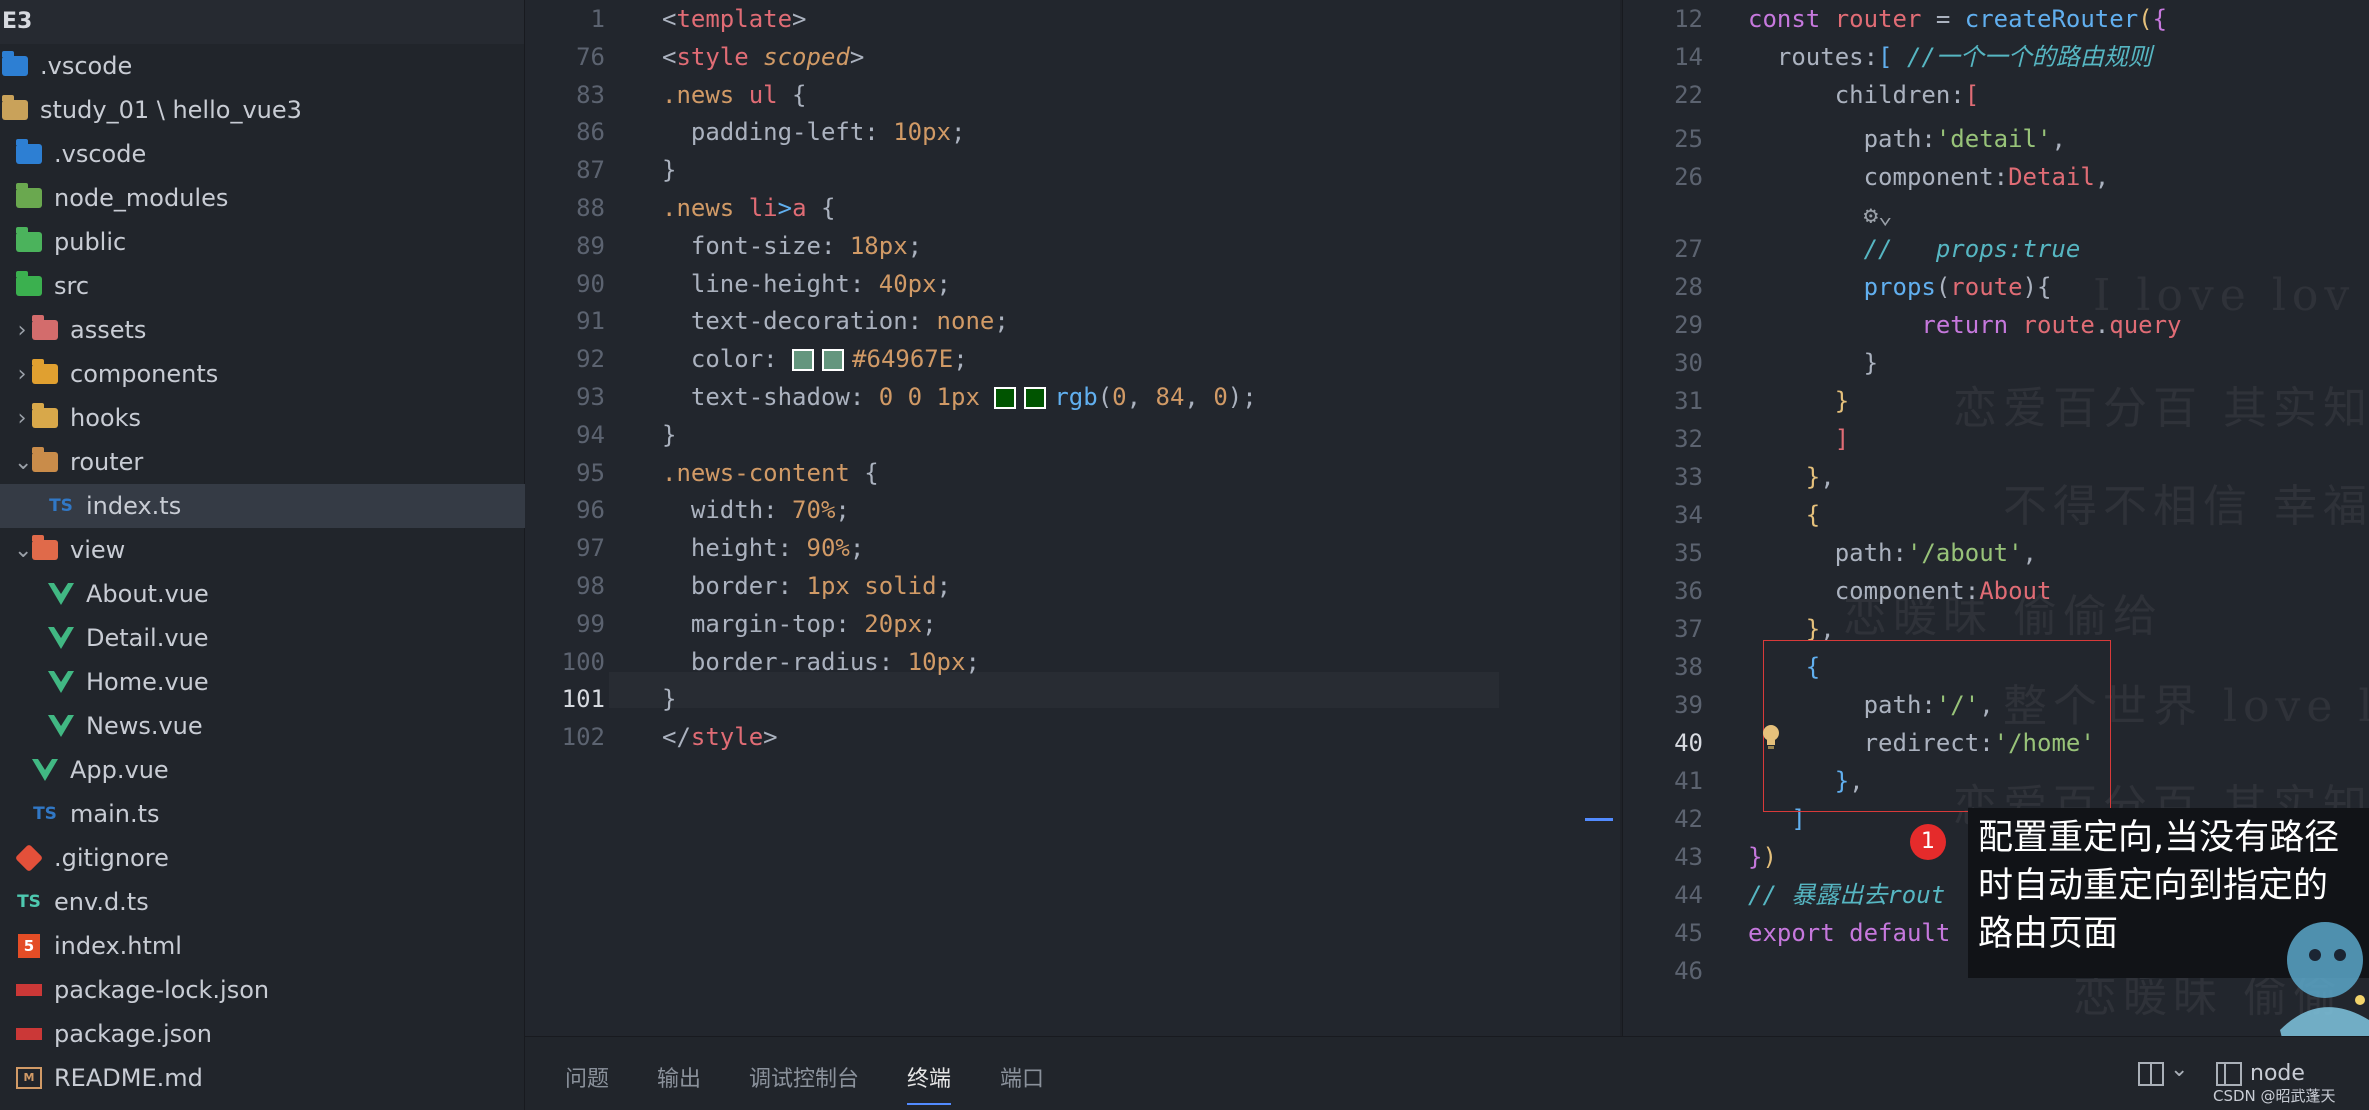 The image size is (2369, 1110). Describe the element at coordinates (1996, 215) in the screenshot. I see `code-line: ⚙⌄` at that location.